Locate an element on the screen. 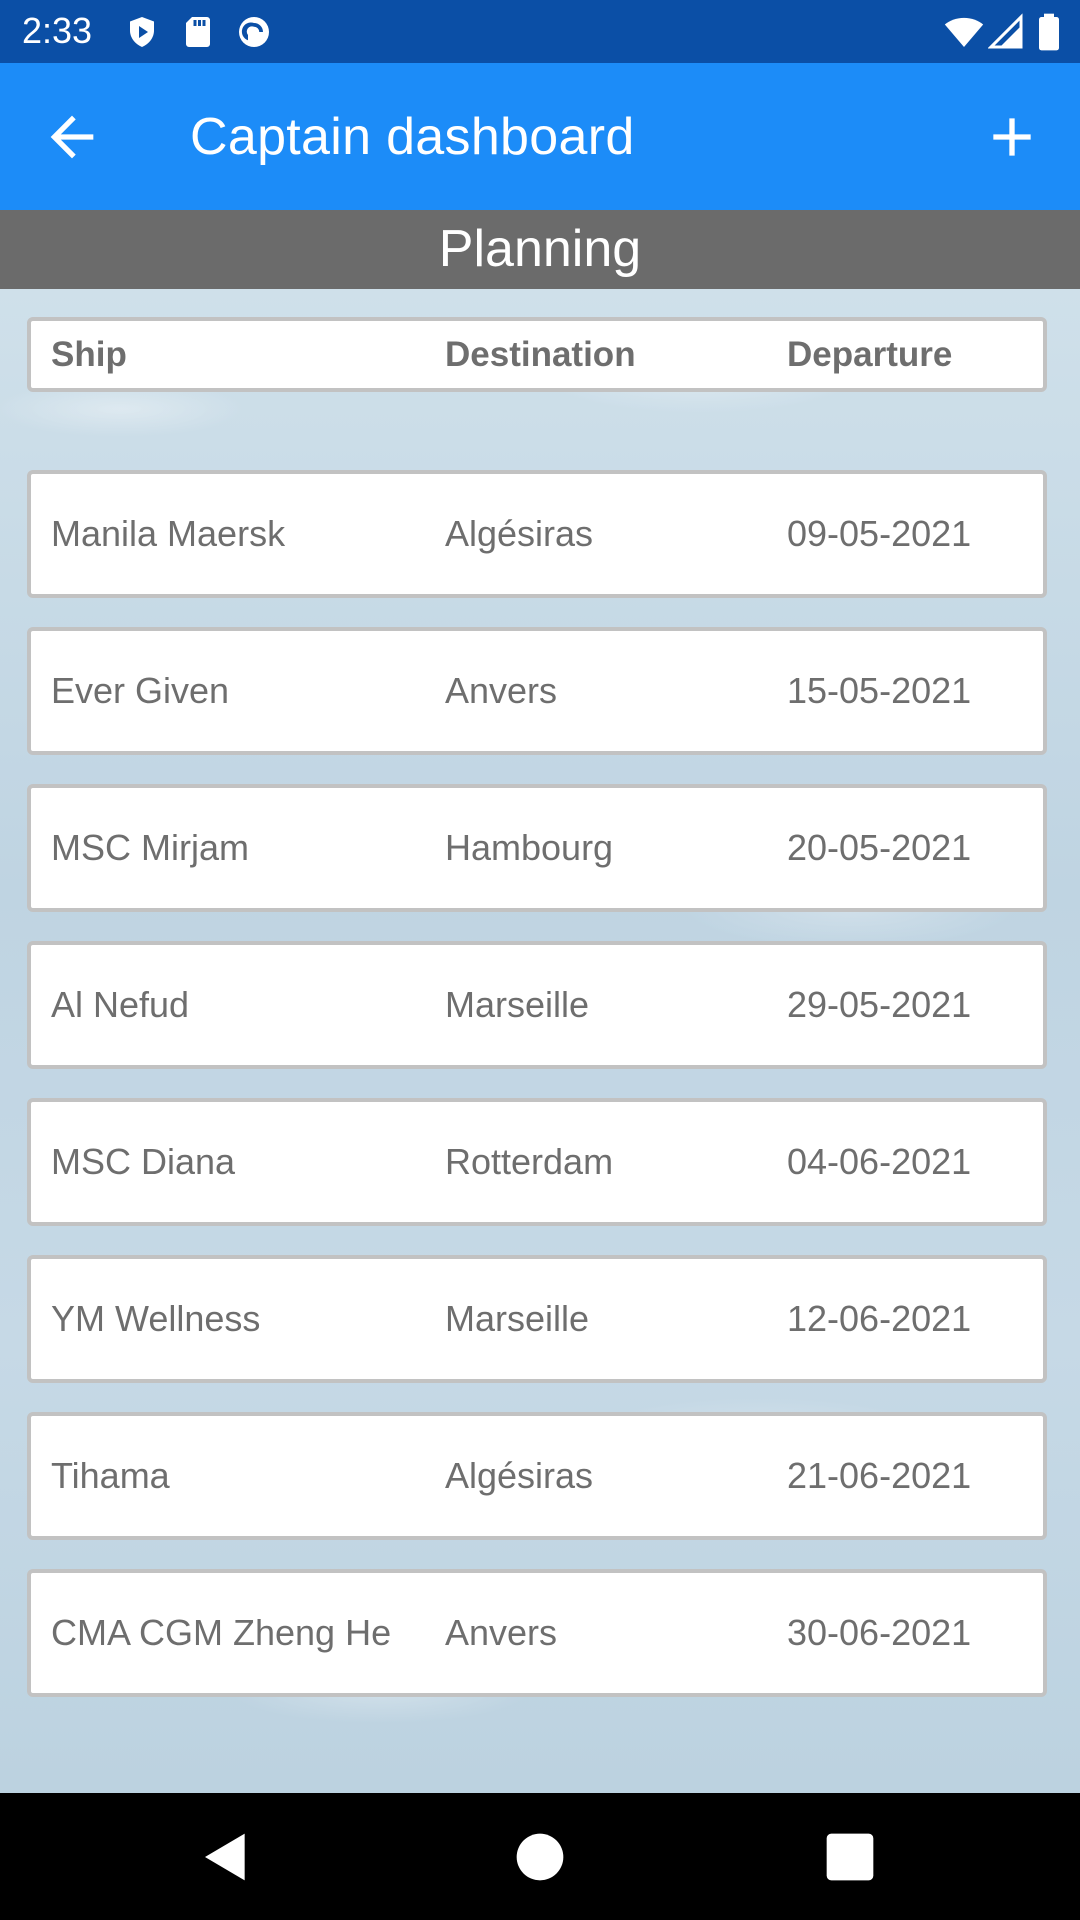 This screenshot has height=1920, width=1080. departure-date: 15-05-2021 is located at coordinates (879, 690).